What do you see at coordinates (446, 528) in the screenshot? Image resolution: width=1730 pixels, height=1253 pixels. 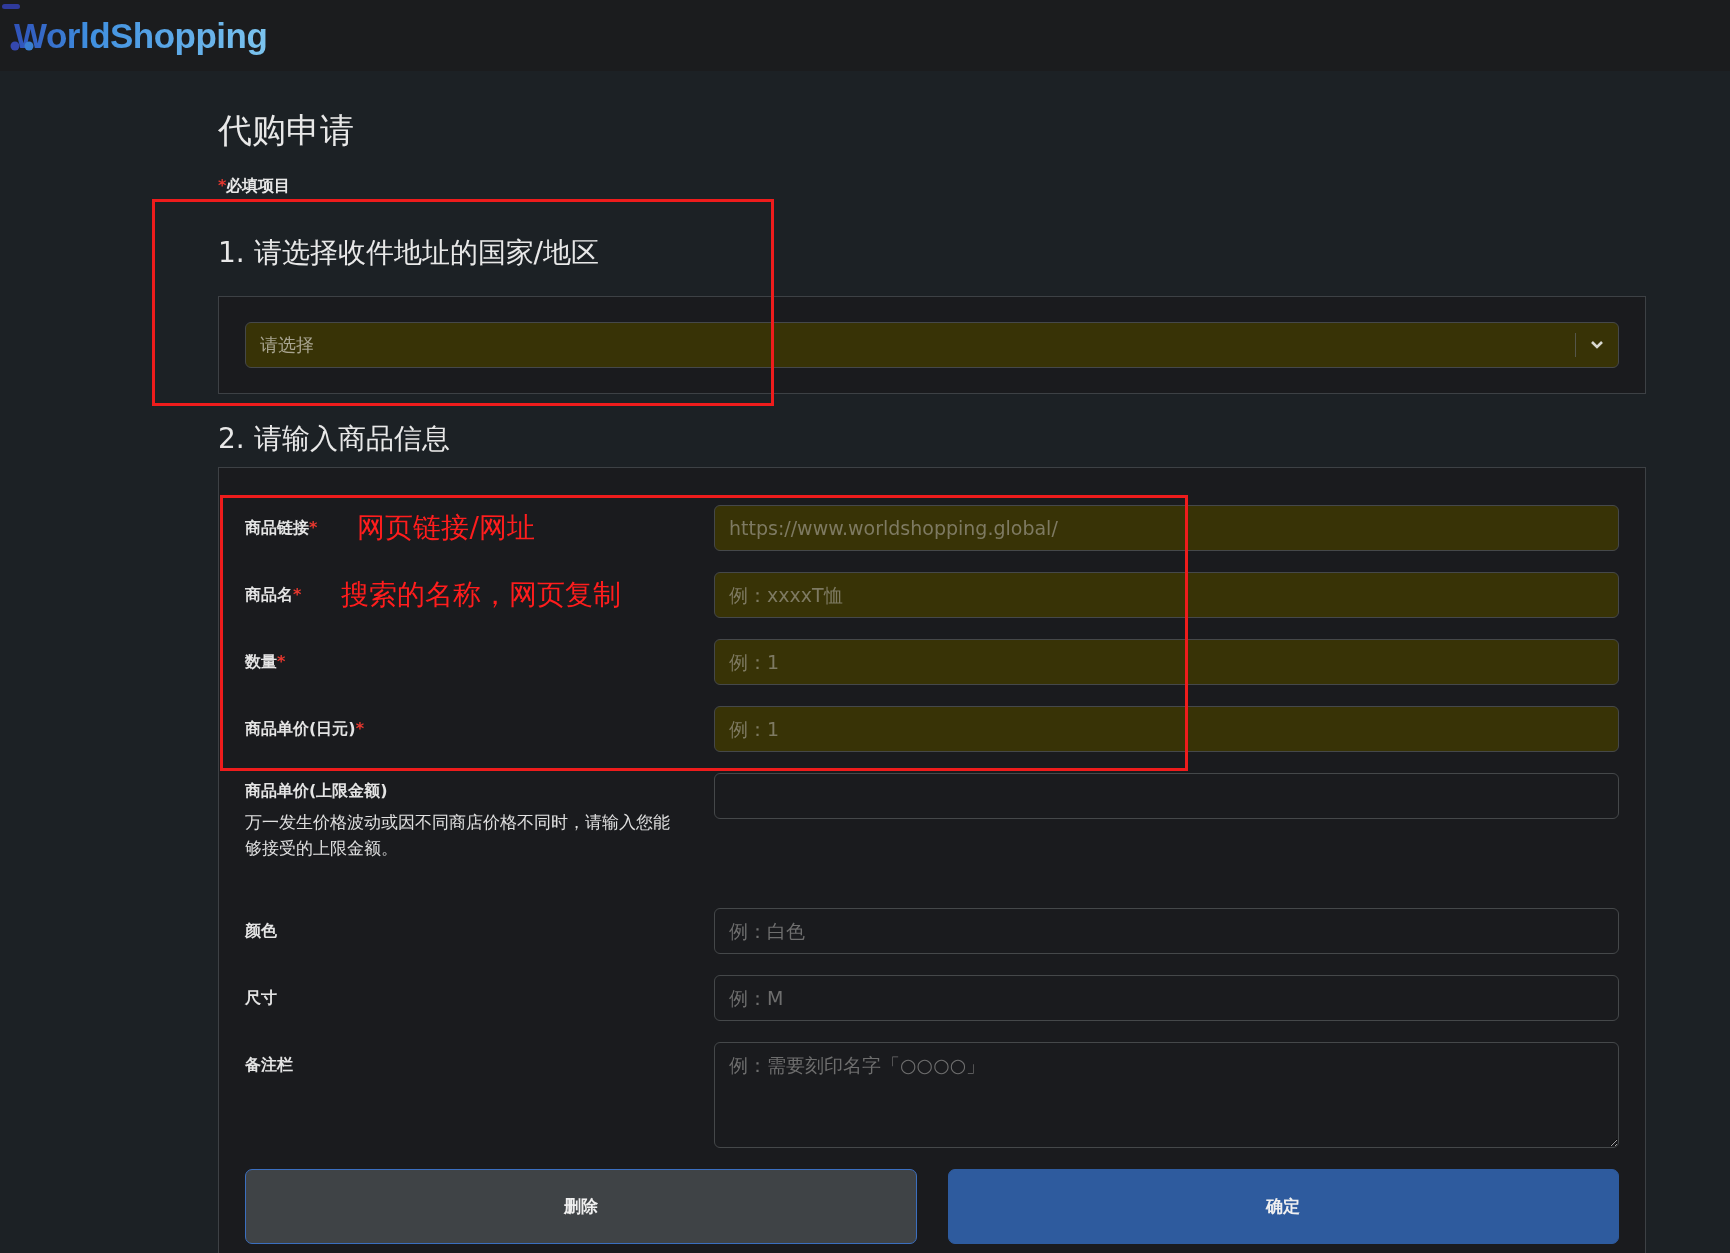 I see `annotation-text: 网页链接/网址` at bounding box center [446, 528].